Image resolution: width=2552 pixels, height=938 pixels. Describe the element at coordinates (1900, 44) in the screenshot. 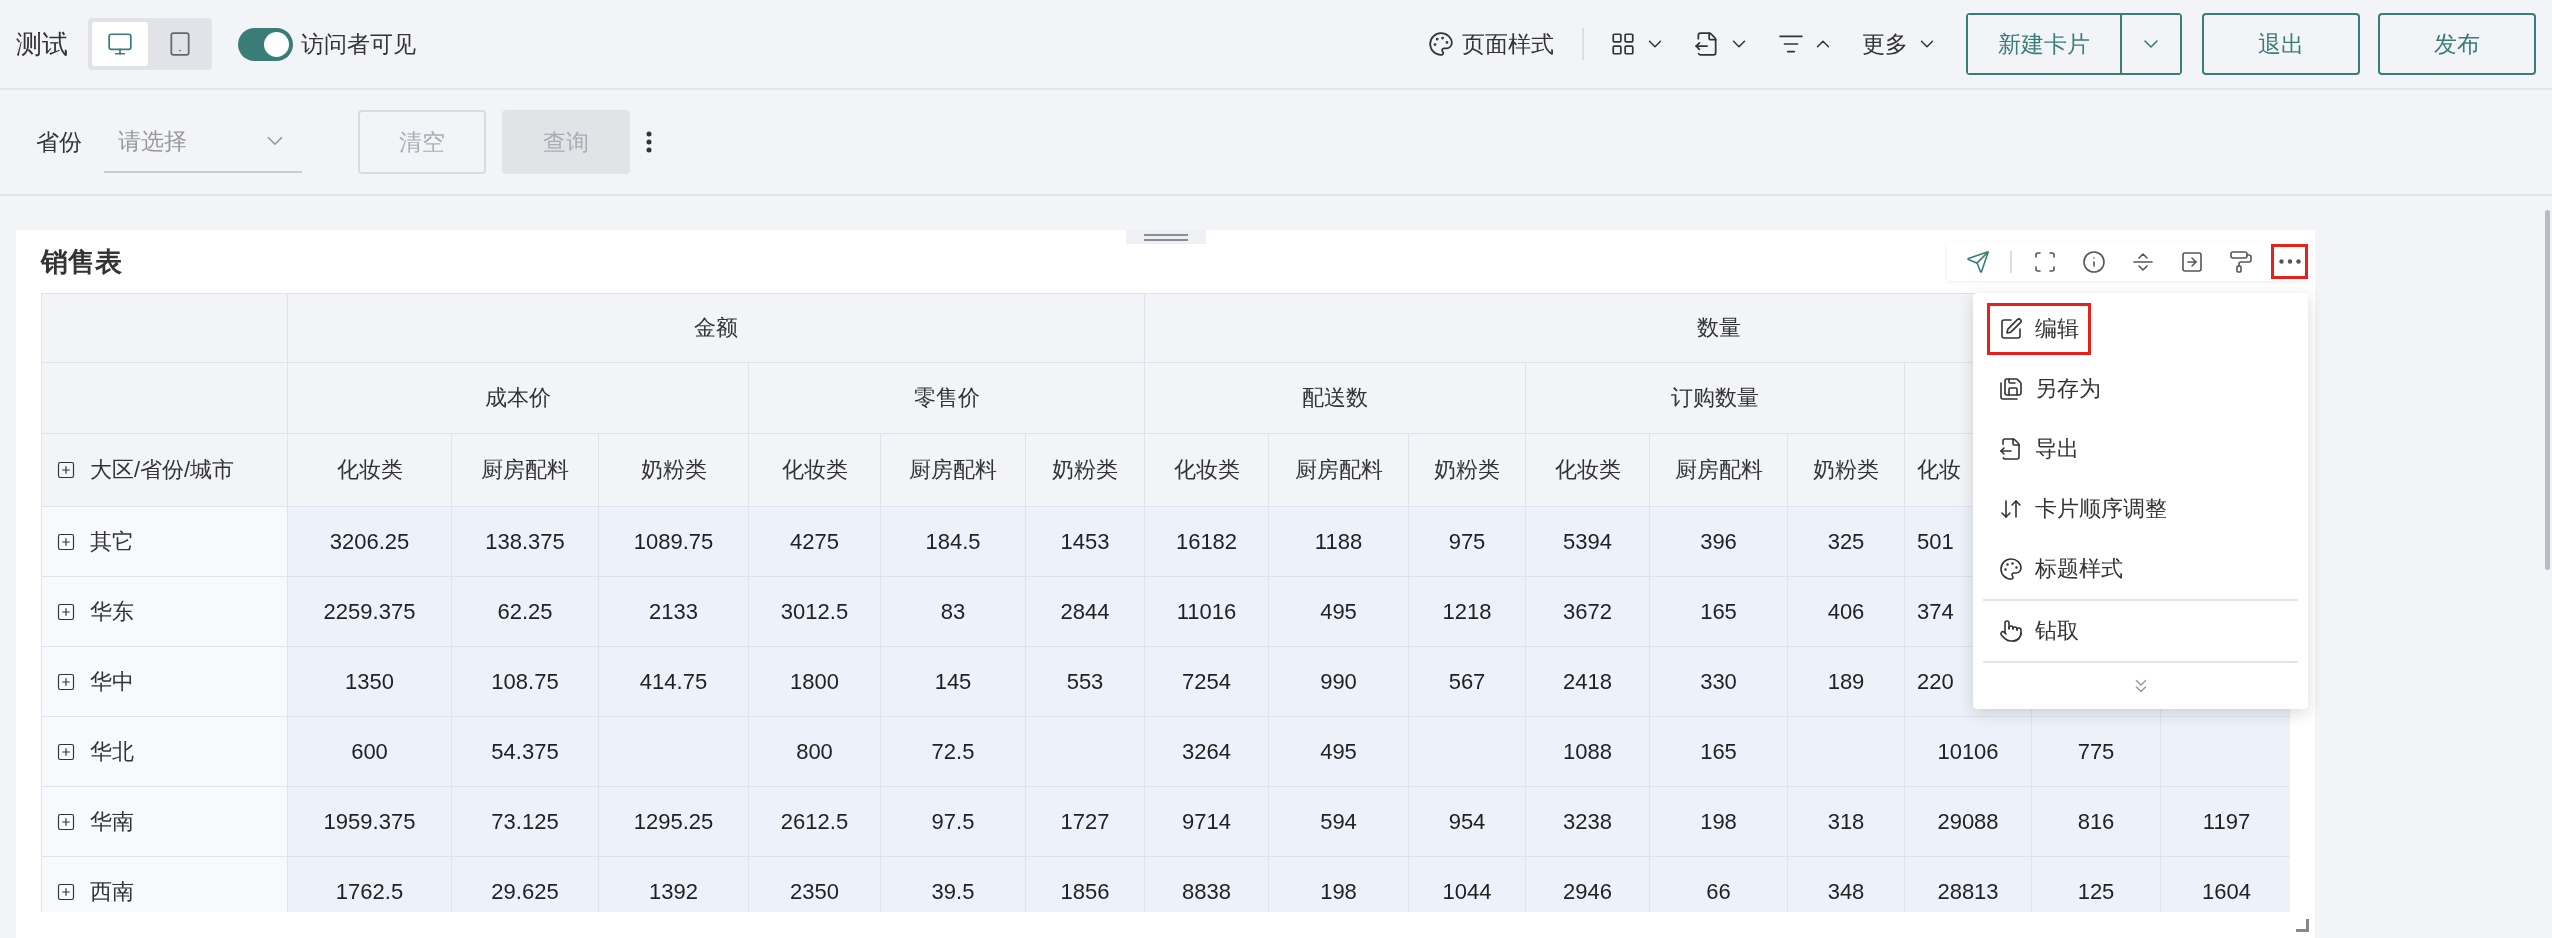

I see `more-menu-button: 更多` at that location.